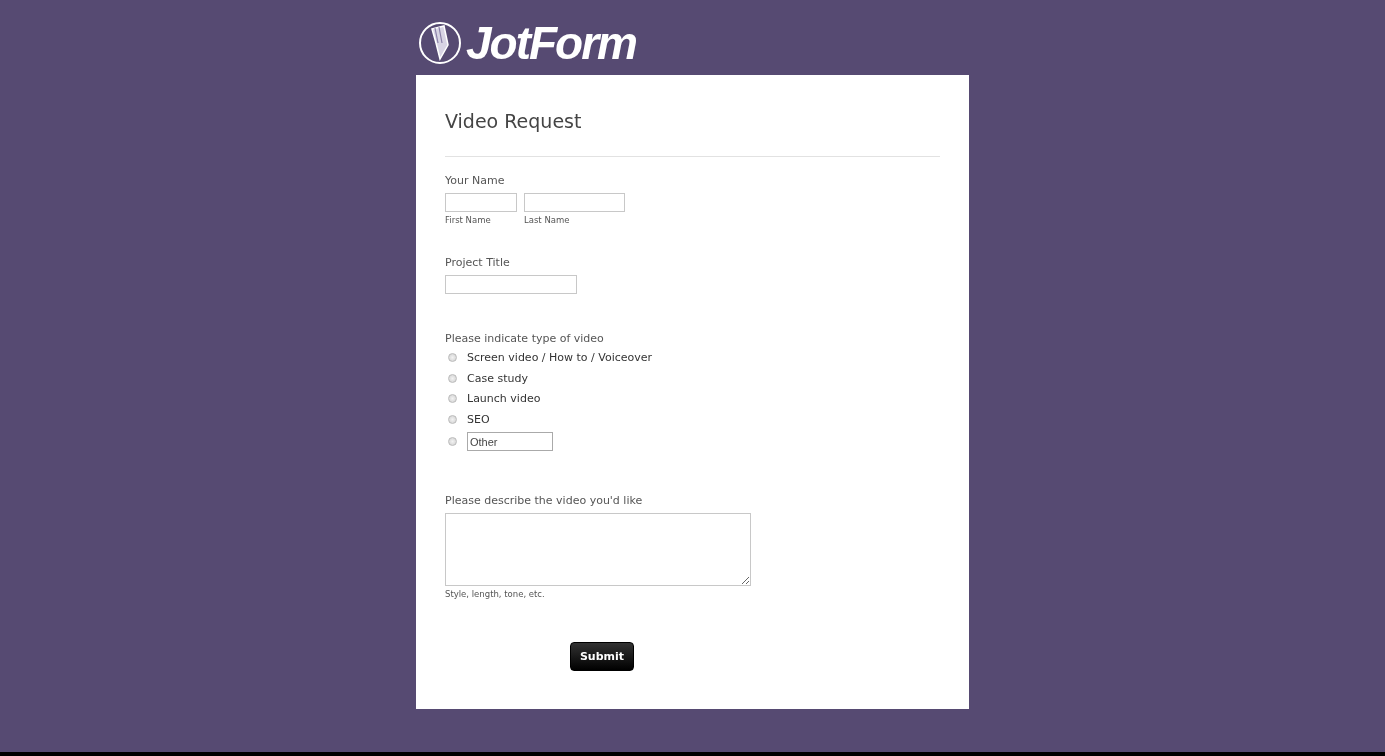 The image size is (1385, 756). I want to click on field-label: Your Name, so click(475, 180).